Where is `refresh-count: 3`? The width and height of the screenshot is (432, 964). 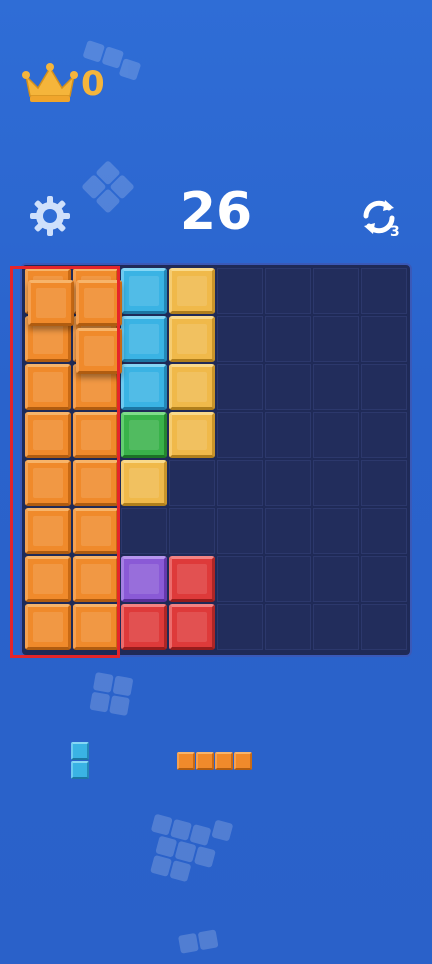
refresh-count: 3 is located at coordinates (395, 232).